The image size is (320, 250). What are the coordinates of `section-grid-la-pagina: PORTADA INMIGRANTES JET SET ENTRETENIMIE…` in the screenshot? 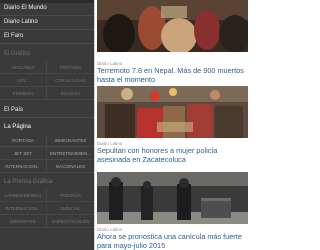 It's located at (47, 153).